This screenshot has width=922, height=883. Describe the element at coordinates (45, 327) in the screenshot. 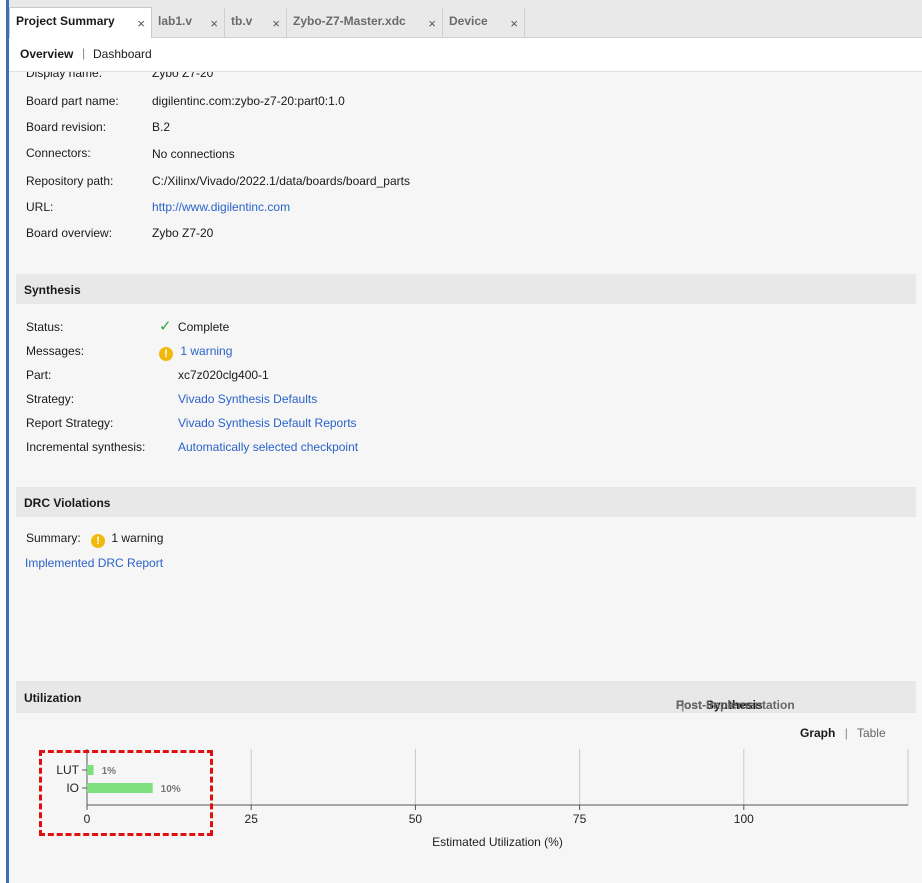

I see `status-label: Status:` at that location.